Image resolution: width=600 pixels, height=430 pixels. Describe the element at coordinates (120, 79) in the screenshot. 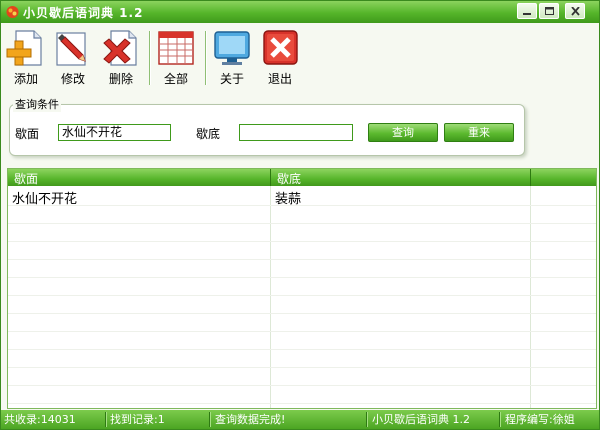

I see `delete-label: 删除` at that location.